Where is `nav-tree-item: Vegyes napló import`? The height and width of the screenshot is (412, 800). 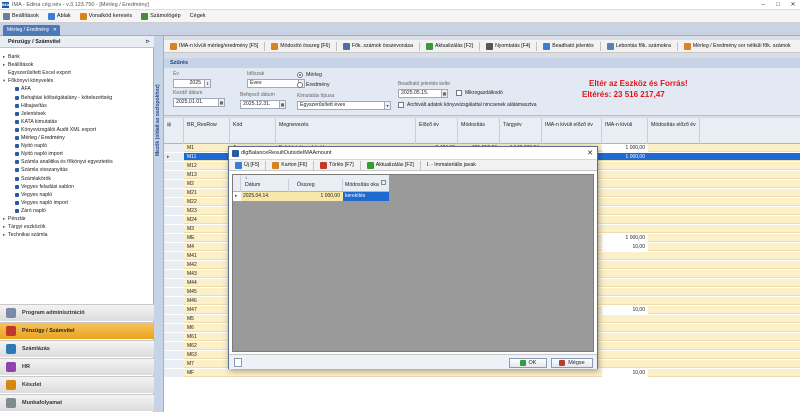 nav-tree-item: Vegyes napló import is located at coordinates (39, 203).